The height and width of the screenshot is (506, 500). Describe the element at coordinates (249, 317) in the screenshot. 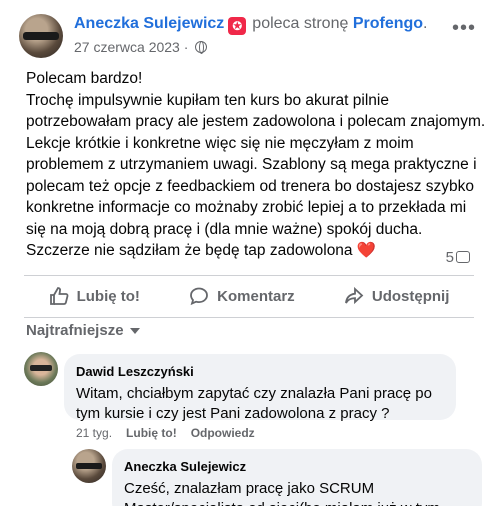

I see `divider` at that location.